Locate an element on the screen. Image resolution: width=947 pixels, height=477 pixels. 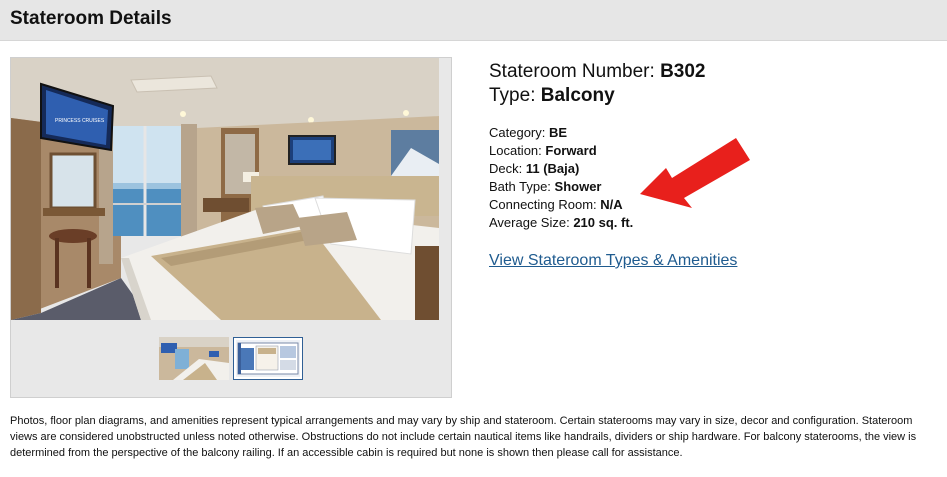
stateroom-number-value: B302 is located at coordinates (683, 71).